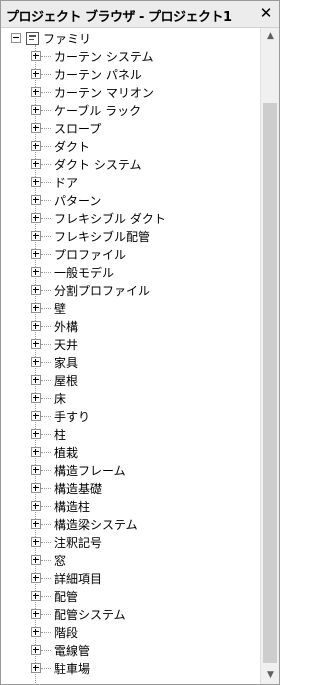  What do you see at coordinates (72, 417) in the screenshot?
I see `tree-item-label: 手すり` at bounding box center [72, 417].